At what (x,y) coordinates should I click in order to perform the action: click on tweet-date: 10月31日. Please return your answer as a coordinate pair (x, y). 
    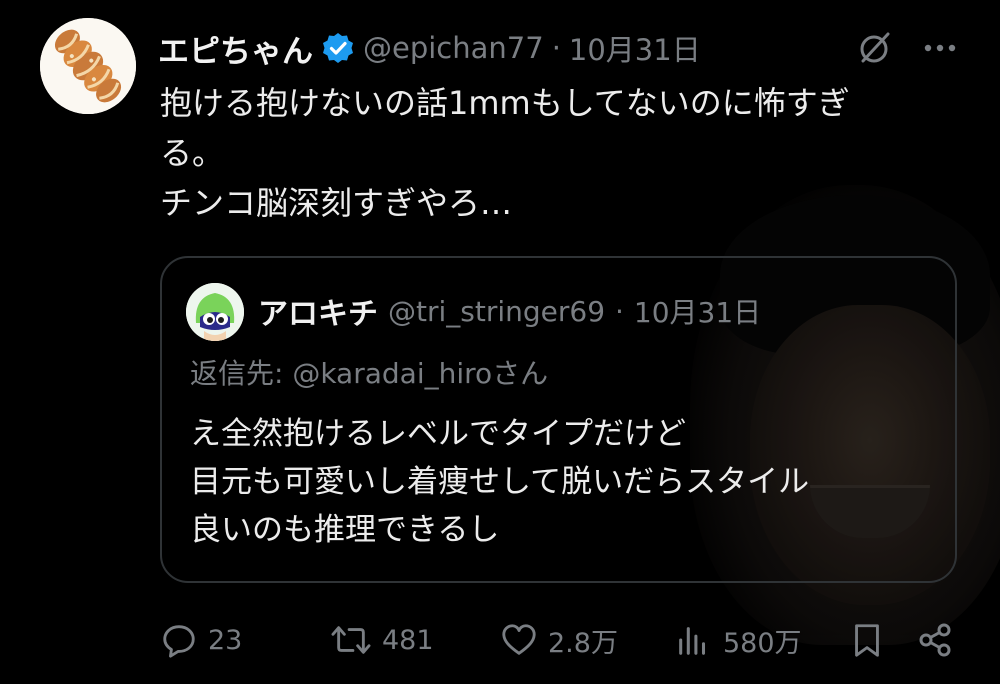
    Looking at the image, I should click on (635, 48).